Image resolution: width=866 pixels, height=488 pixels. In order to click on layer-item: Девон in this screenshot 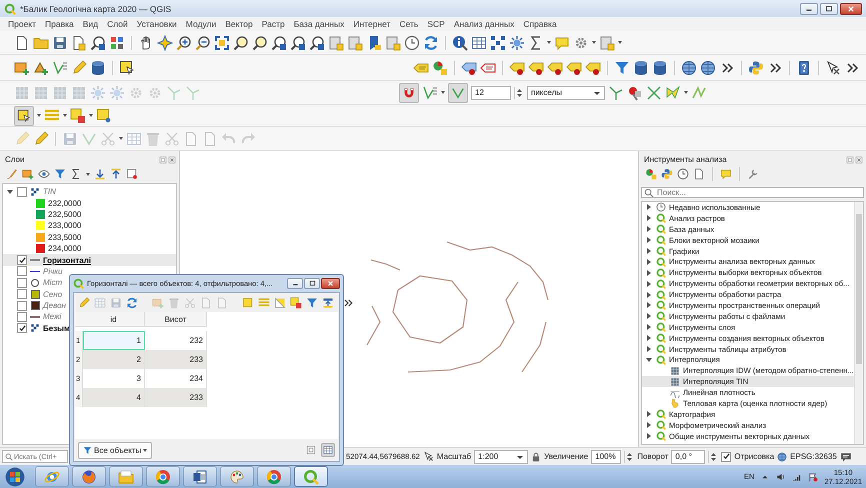, I will do `click(34, 306)`.